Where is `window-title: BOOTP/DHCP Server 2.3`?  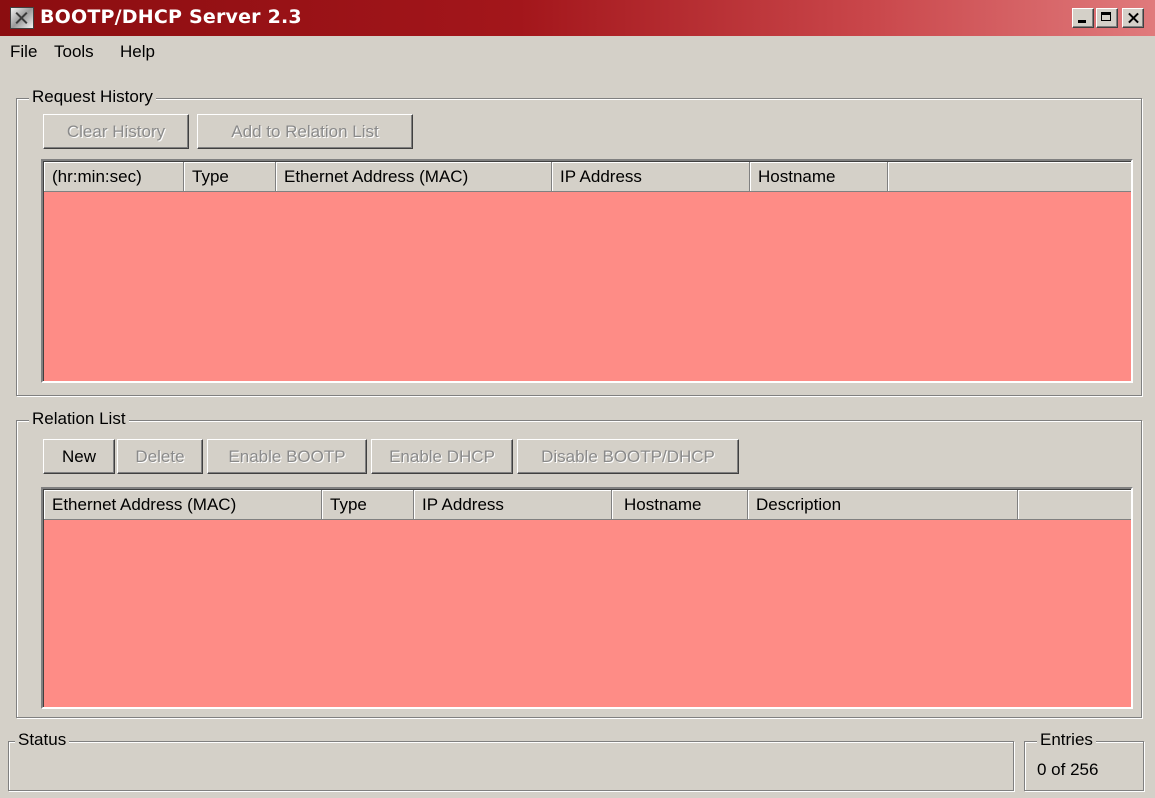
window-title: BOOTP/DHCP Server 2.3 is located at coordinates (171, 17).